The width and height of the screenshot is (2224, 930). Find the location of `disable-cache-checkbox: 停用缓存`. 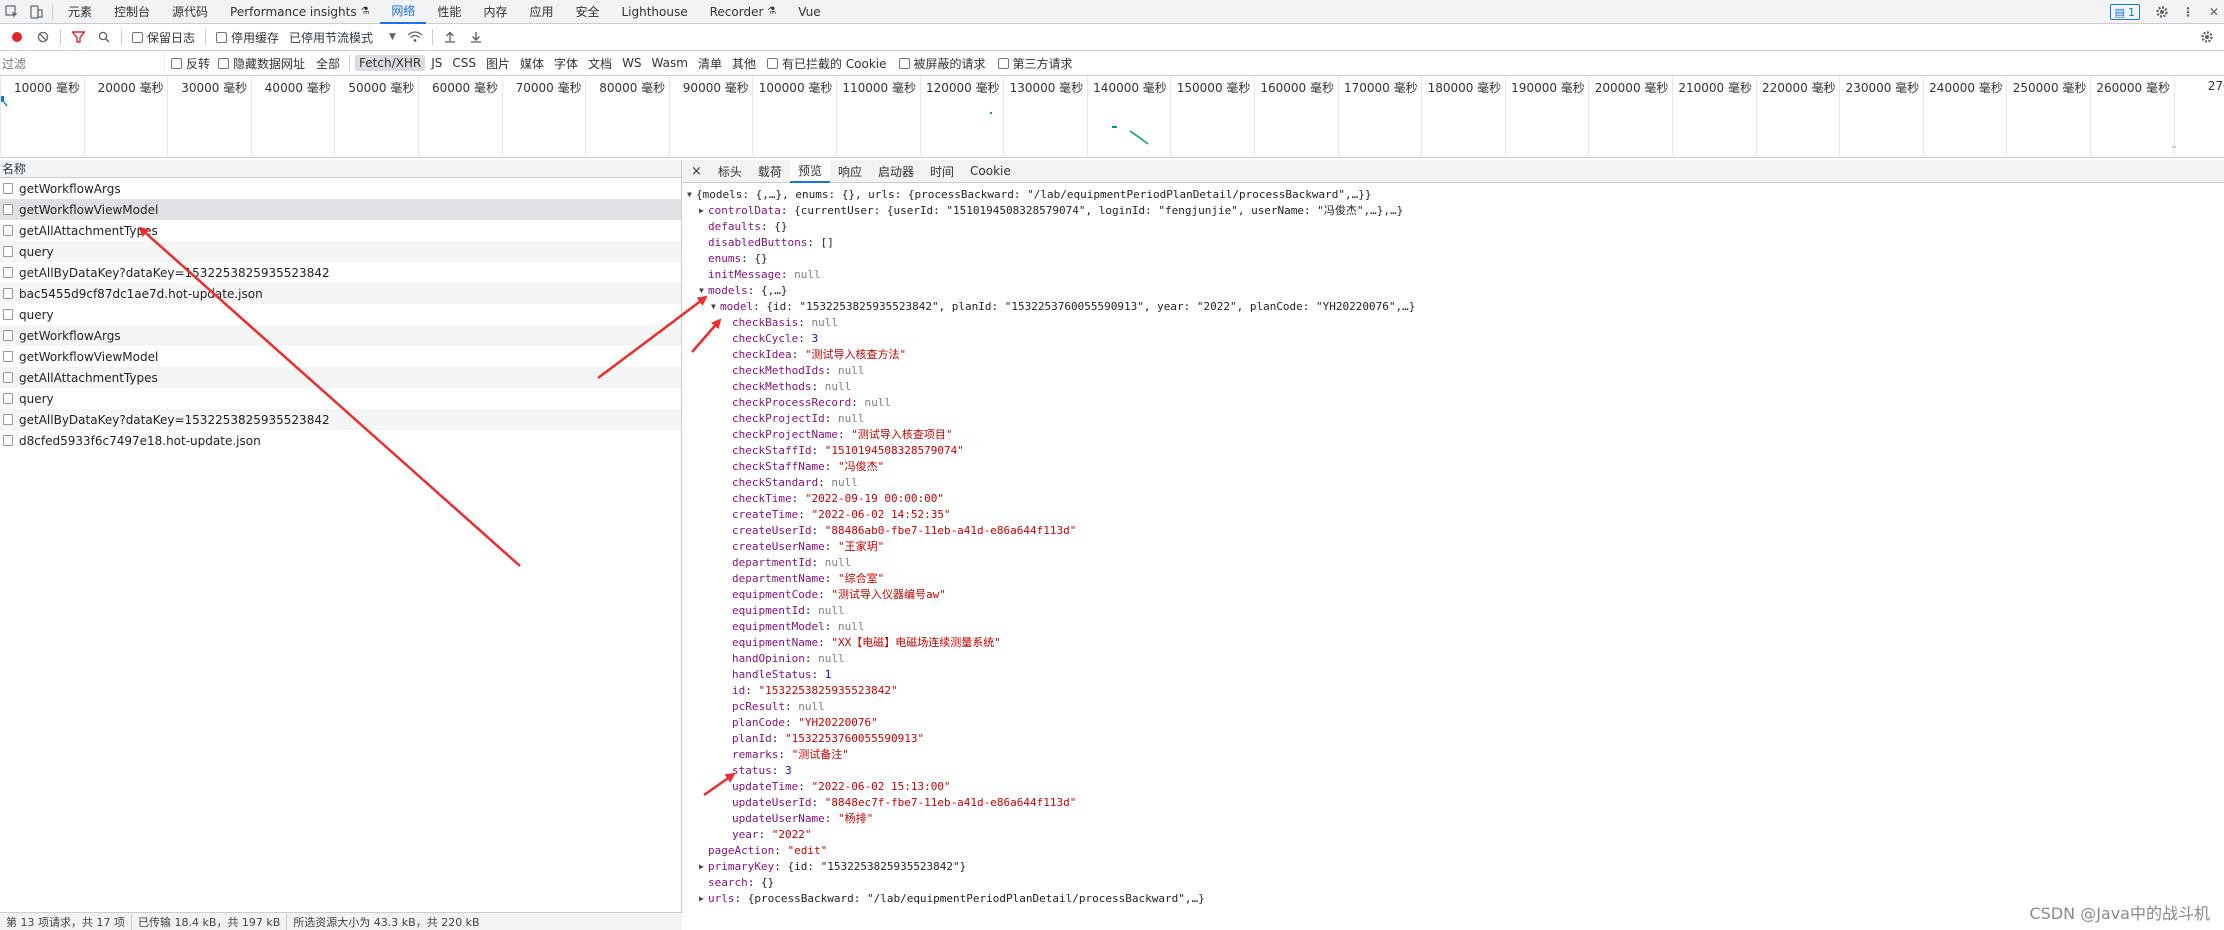

disable-cache-checkbox: 停用缓存 is located at coordinates (247, 37).